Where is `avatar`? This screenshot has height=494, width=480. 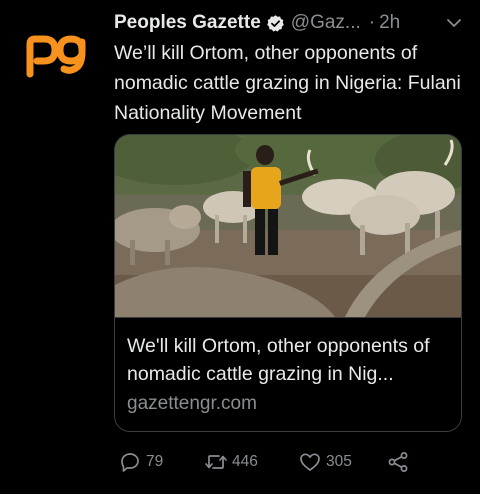 avatar is located at coordinates (57, 55).